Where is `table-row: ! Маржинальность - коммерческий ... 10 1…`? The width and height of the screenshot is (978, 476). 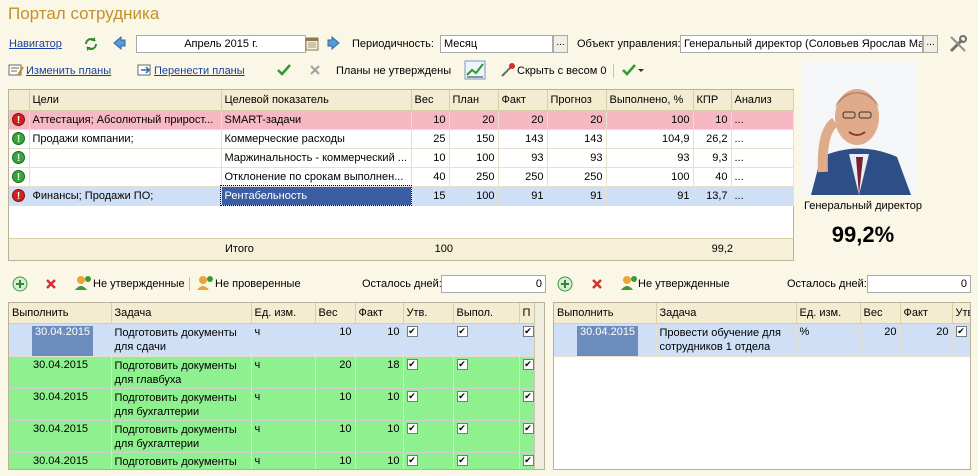 table-row: ! Маржинальность - коммерческий ... 10 1… is located at coordinates (401, 158).